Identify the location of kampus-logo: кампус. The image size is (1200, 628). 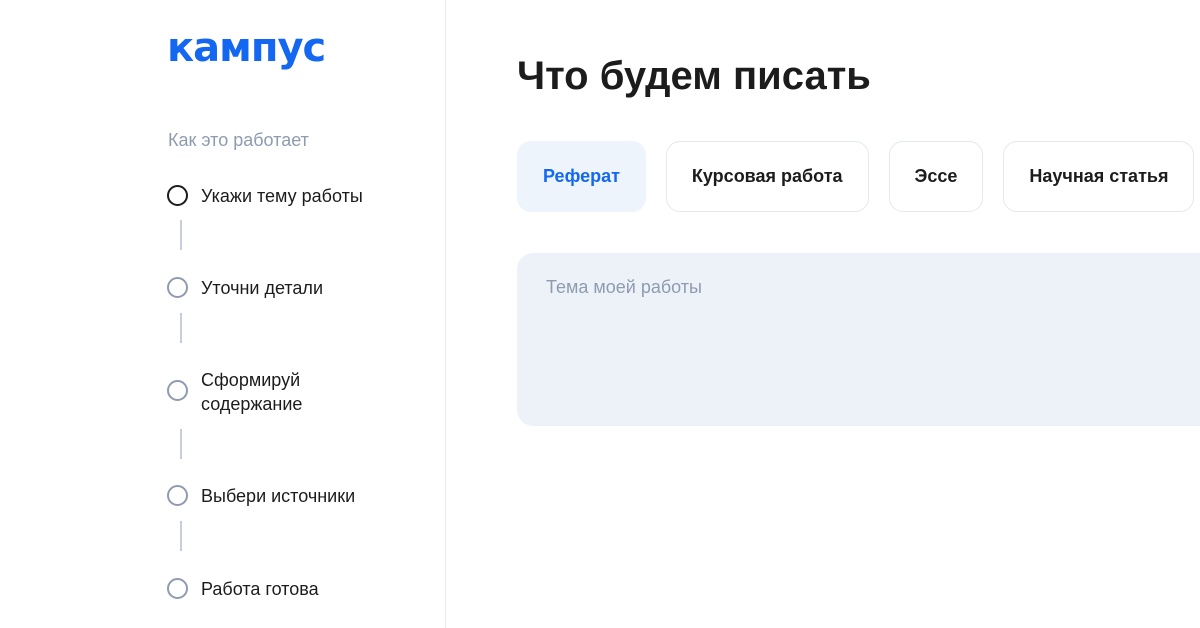
(246, 48).